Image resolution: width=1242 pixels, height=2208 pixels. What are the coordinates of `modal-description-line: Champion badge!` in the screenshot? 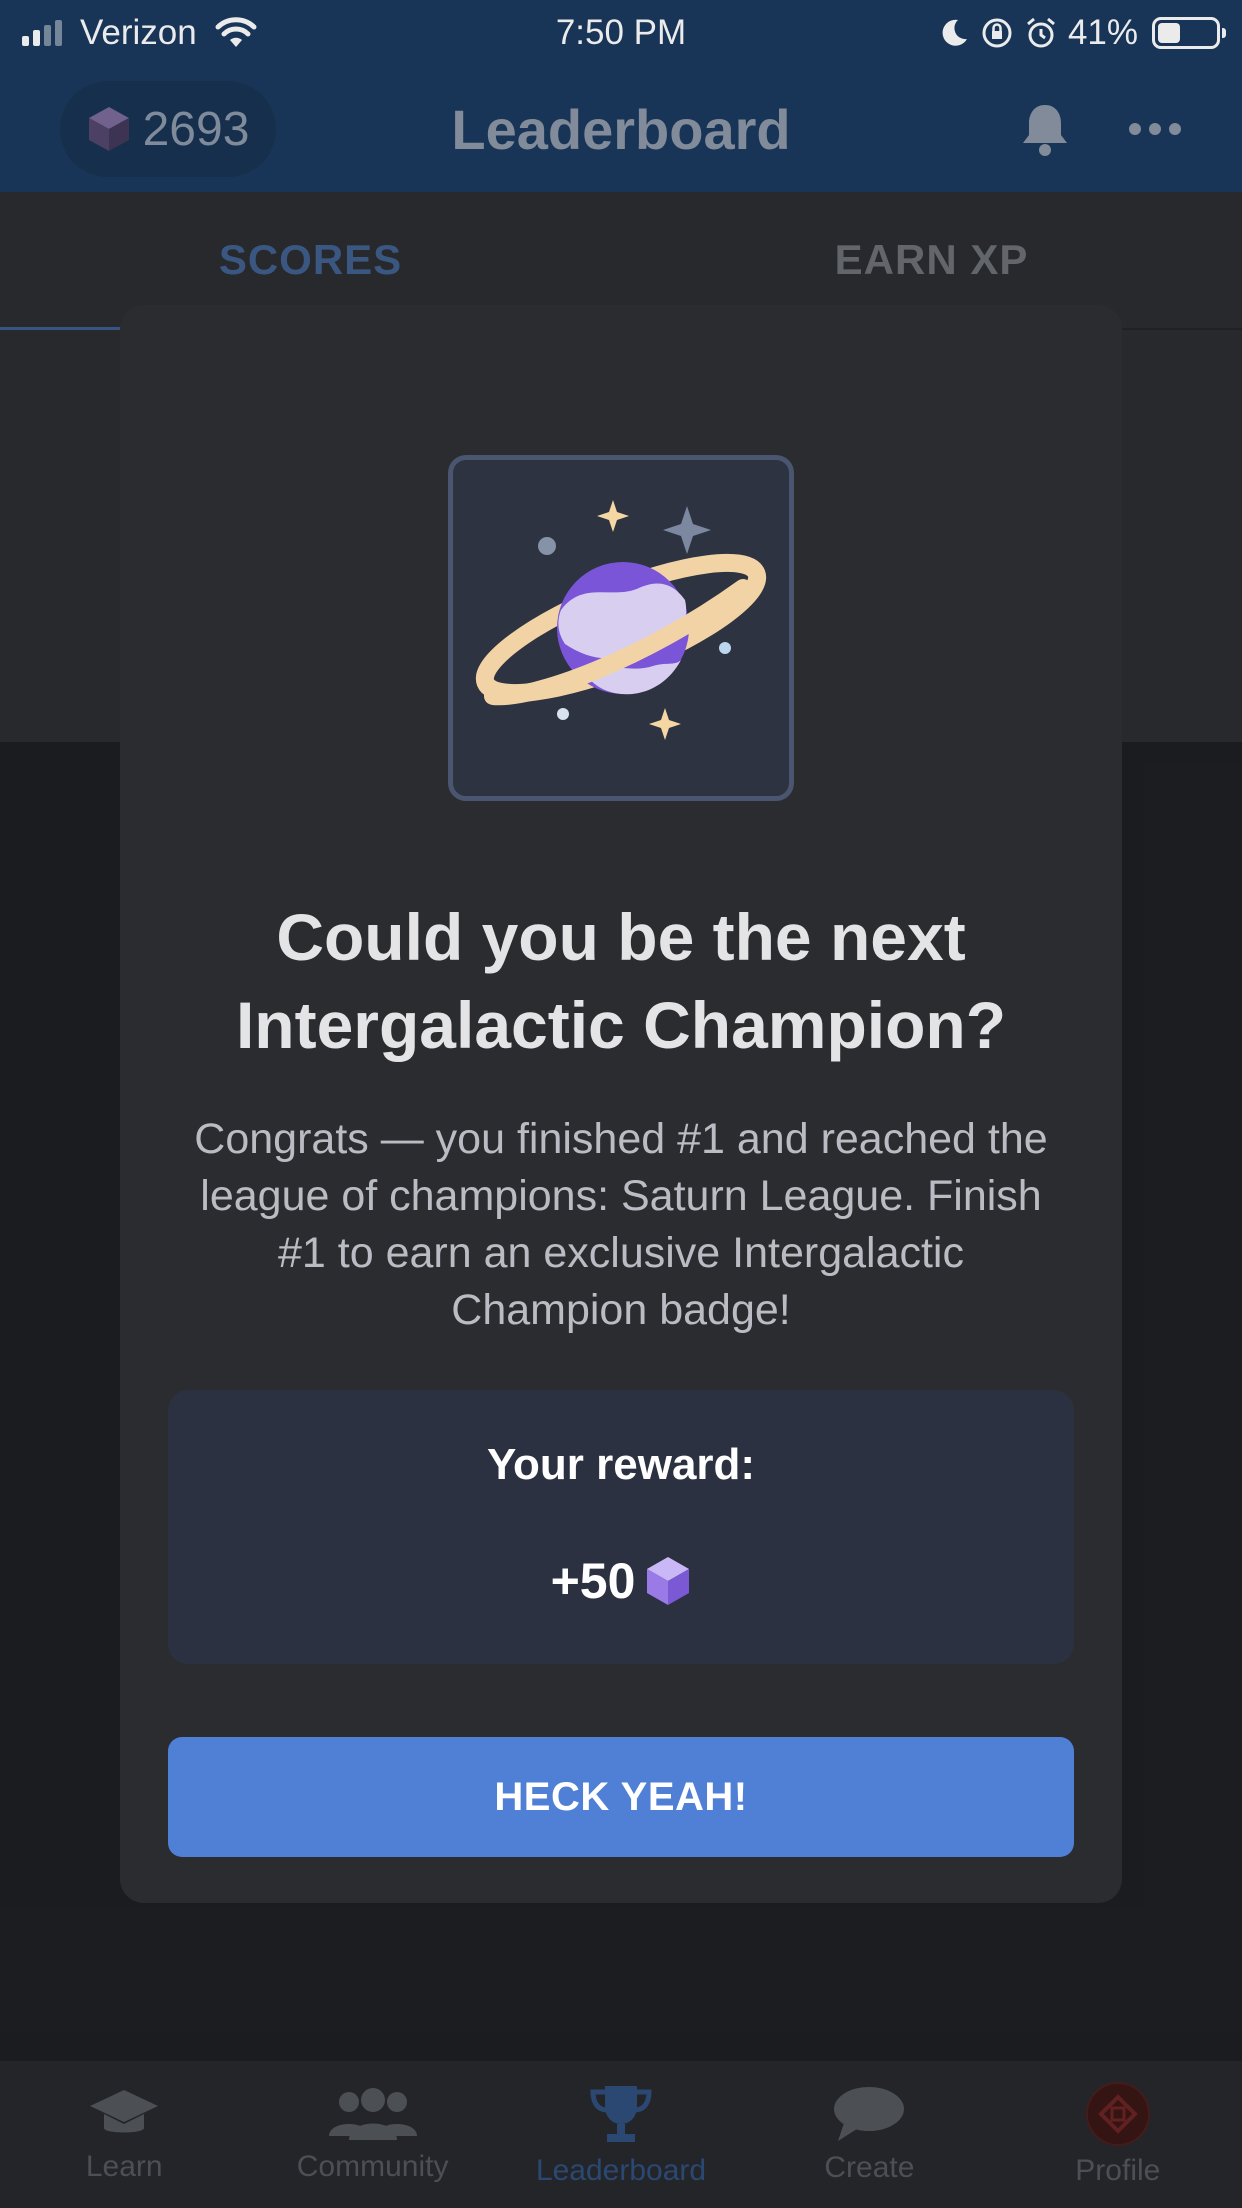 It's located at (621, 1310).